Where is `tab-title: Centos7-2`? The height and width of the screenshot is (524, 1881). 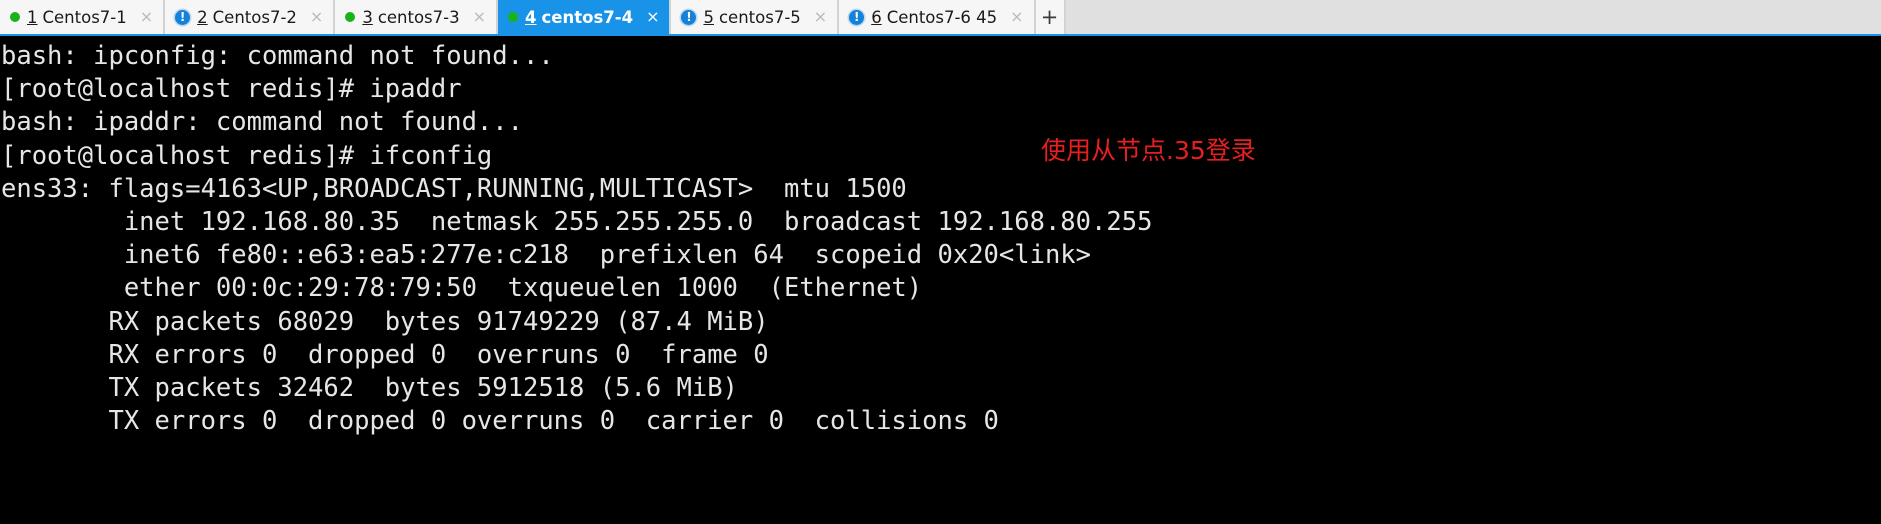 tab-title: Centos7-2 is located at coordinates (254, 17).